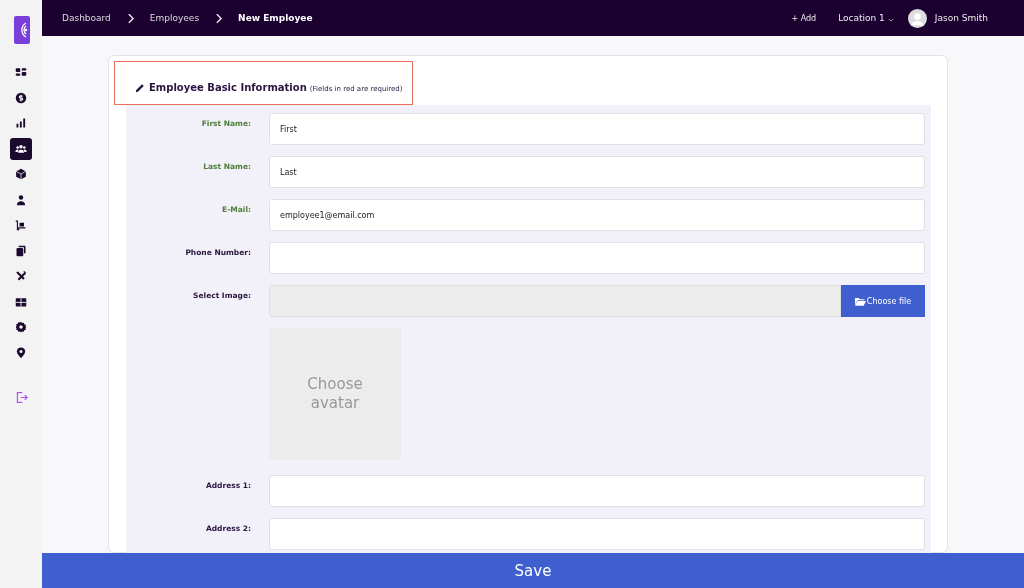  What do you see at coordinates (22, 30) in the screenshot?
I see `logo-icon` at bounding box center [22, 30].